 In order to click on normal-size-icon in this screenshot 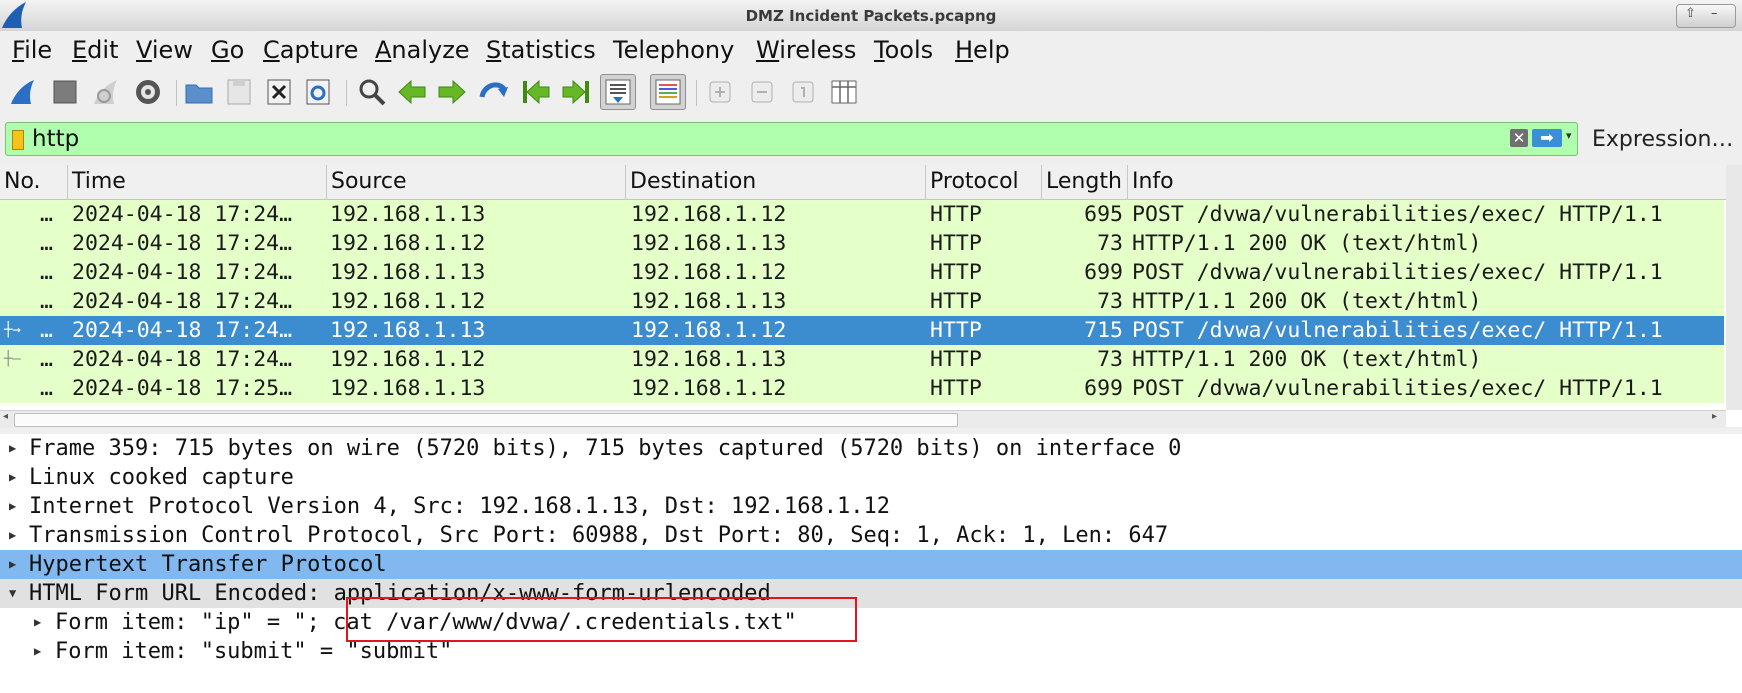, I will do `click(803, 92)`.